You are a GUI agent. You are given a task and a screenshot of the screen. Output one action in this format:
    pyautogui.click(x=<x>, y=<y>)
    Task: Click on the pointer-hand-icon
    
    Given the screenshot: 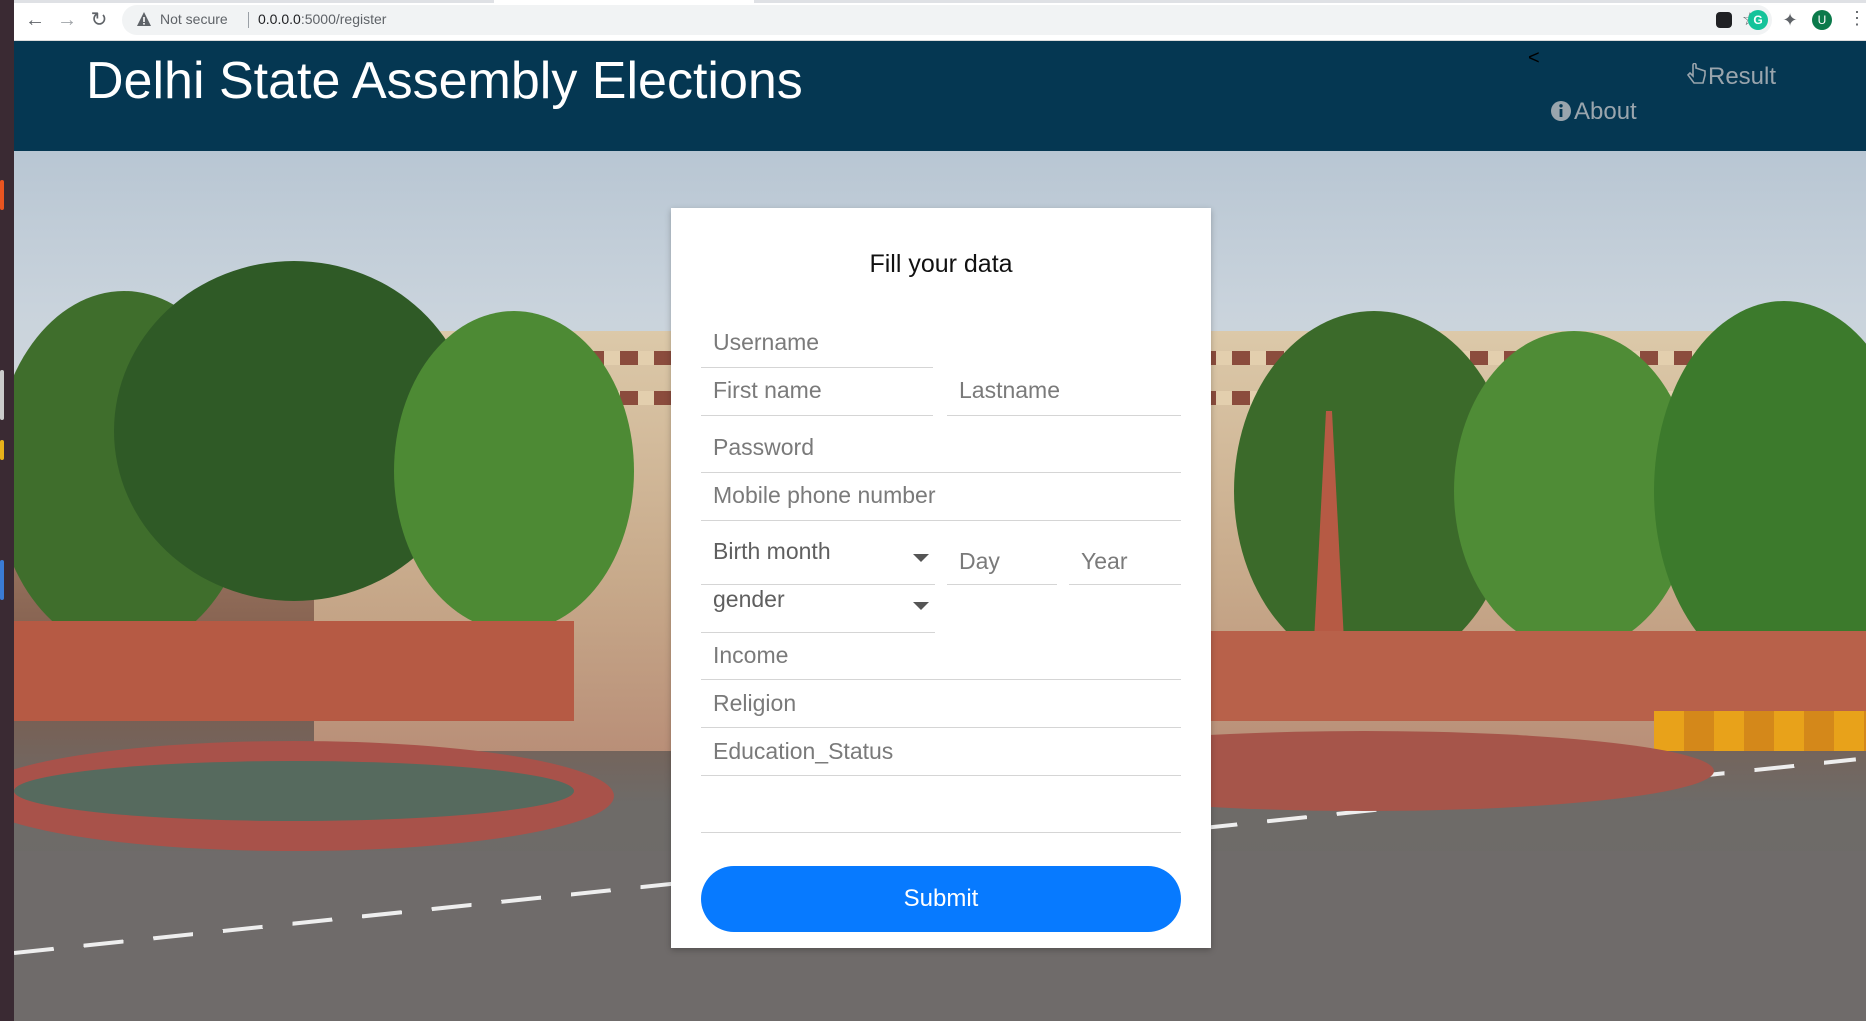 What is the action you would take?
    pyautogui.click(x=1696, y=73)
    